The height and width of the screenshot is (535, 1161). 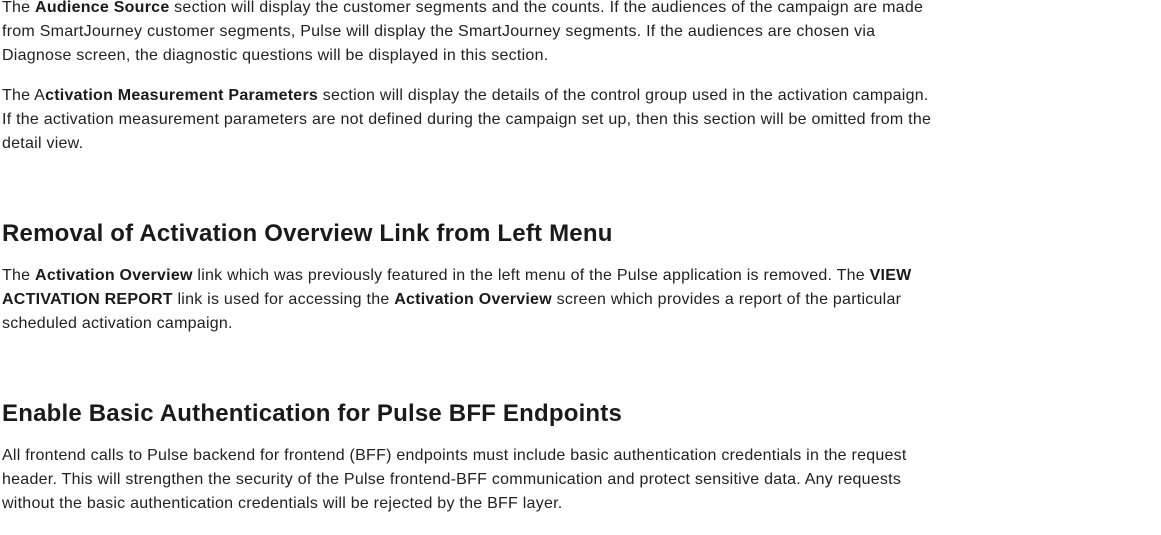 I want to click on text-run: link is used for accessing the, so click(x=283, y=299).